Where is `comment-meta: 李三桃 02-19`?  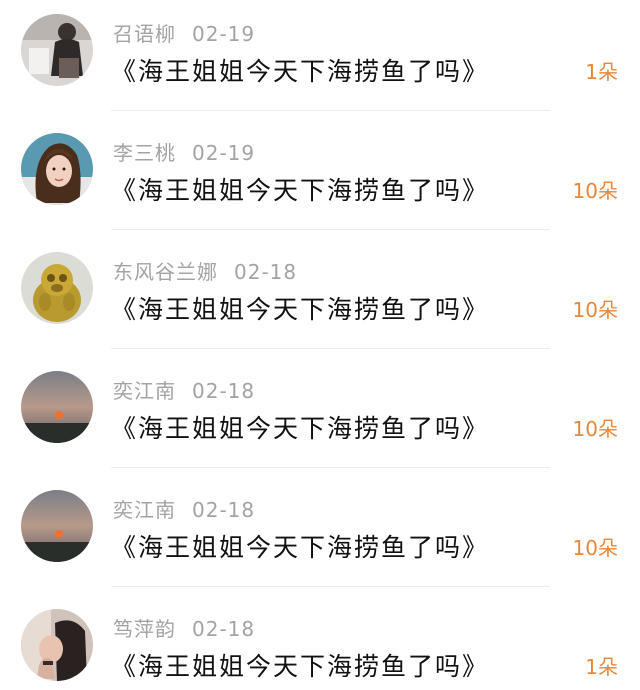
comment-meta: 李三桃 02-19 is located at coordinates (184, 151).